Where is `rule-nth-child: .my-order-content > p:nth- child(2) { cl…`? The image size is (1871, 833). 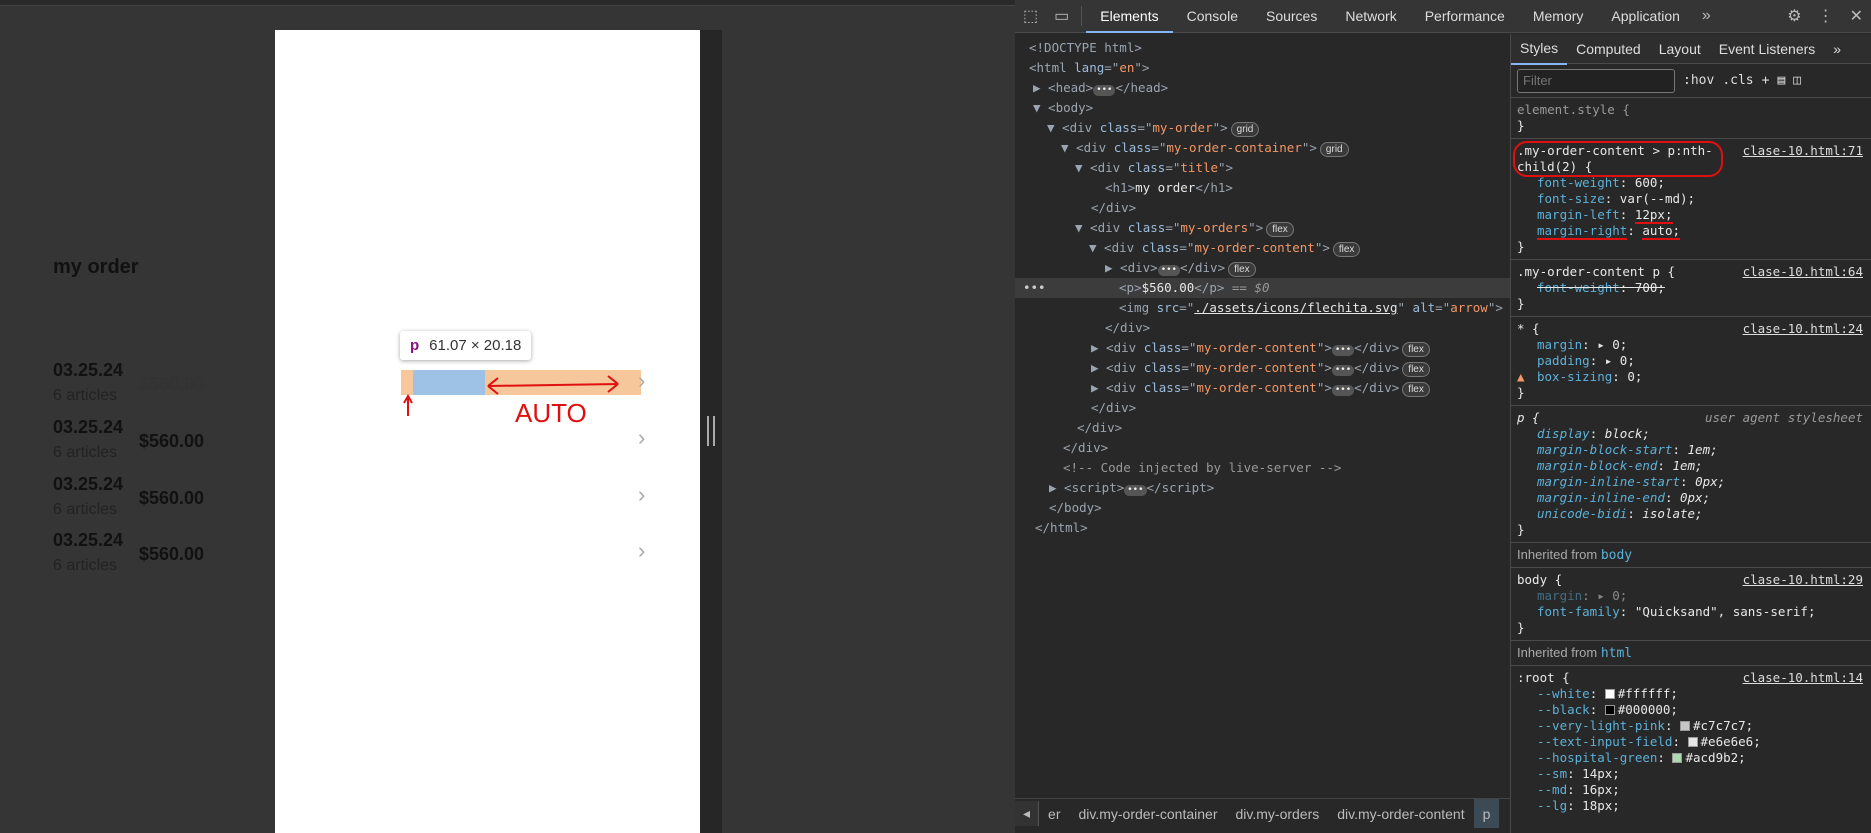 rule-nth-child: .my-order-content > p:nth- child(2) { cl… is located at coordinates (1691, 199).